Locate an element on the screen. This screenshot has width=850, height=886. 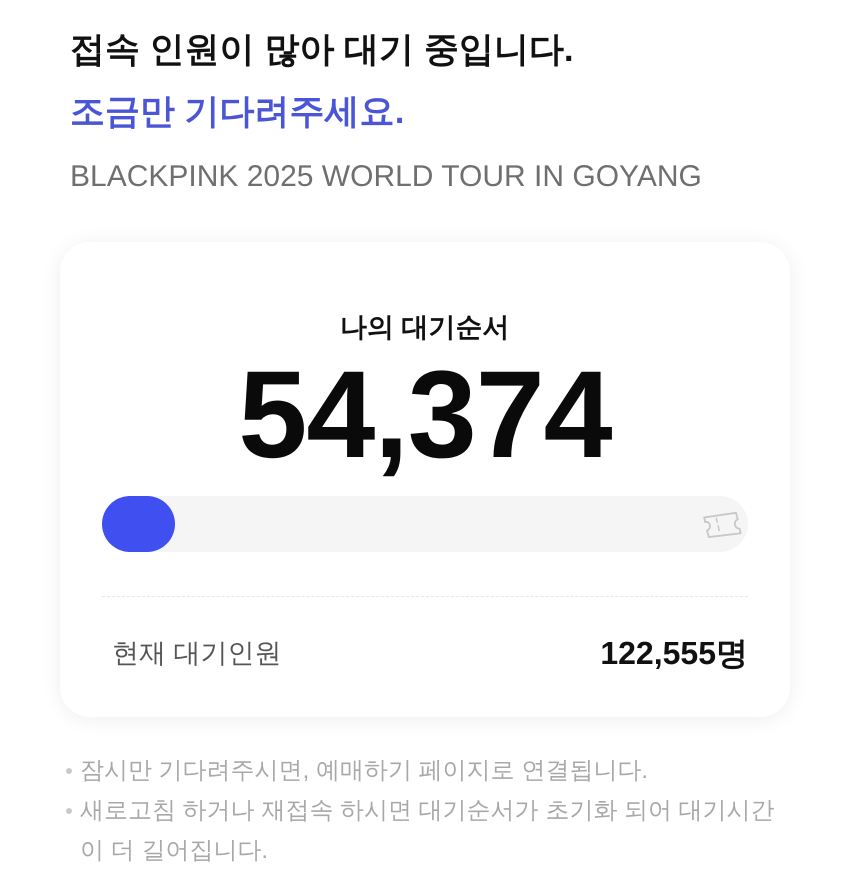
waiting-count-value: 122,555명 is located at coordinates (674, 653).